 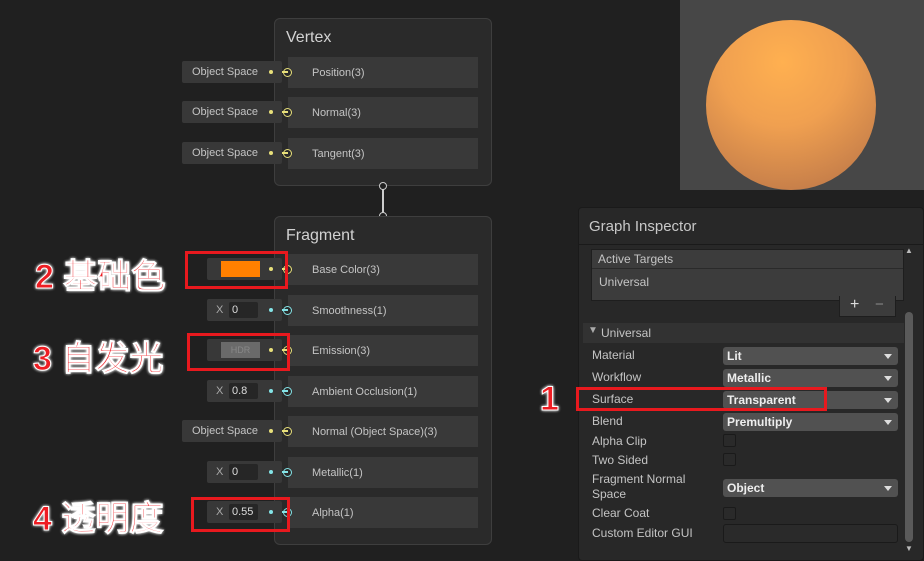 What do you see at coordinates (810, 488) in the screenshot?
I see `fragment-normal-space-dropdown: Object` at bounding box center [810, 488].